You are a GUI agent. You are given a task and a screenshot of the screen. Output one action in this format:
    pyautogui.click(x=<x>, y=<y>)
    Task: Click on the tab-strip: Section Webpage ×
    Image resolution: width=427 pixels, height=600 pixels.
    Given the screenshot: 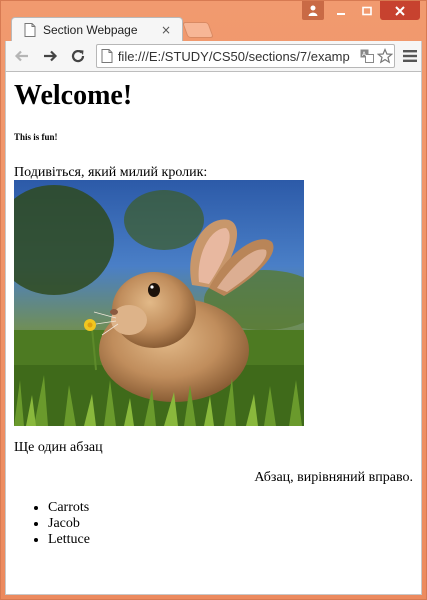 What is the action you would take?
    pyautogui.click(x=213, y=28)
    